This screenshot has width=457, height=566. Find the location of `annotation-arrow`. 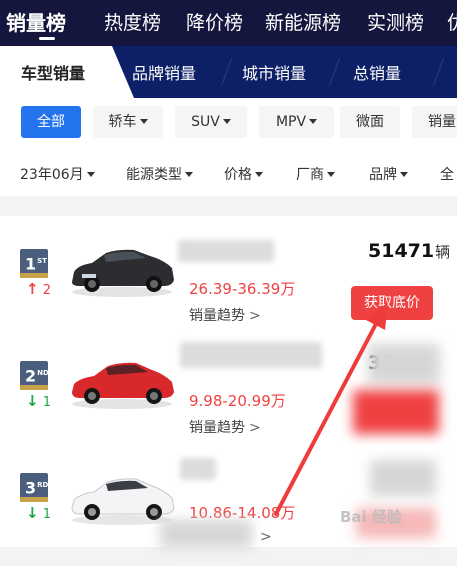

annotation-arrow is located at coordinates (331, 409).